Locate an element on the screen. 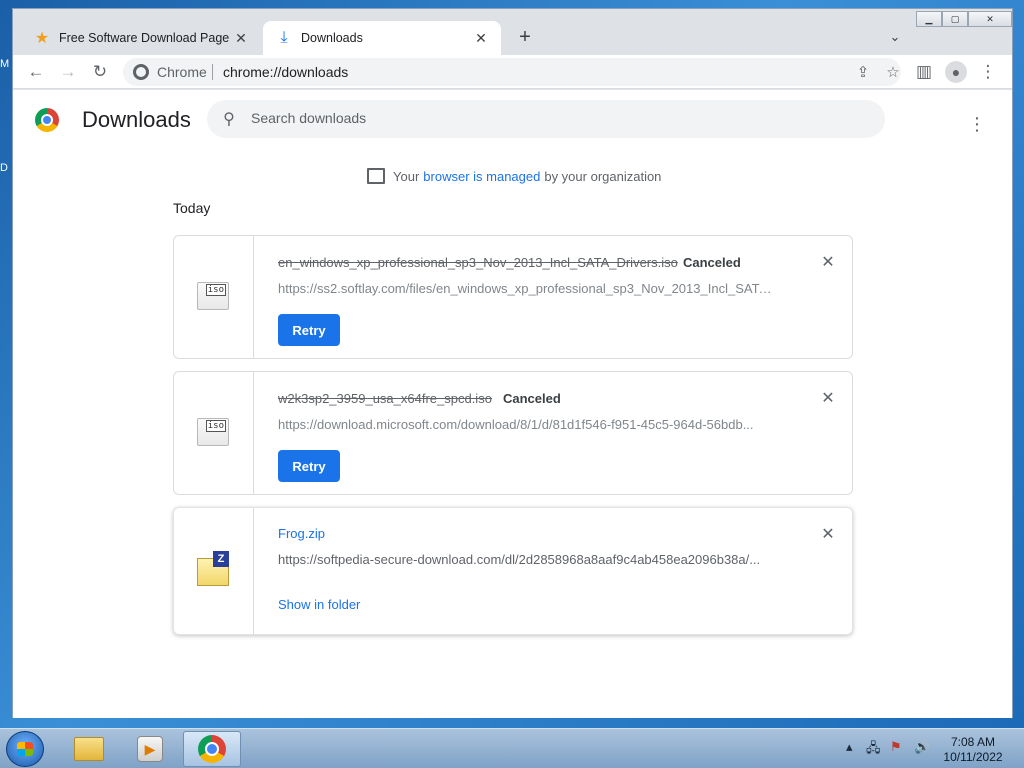  search-input is located at coordinates (551, 118).